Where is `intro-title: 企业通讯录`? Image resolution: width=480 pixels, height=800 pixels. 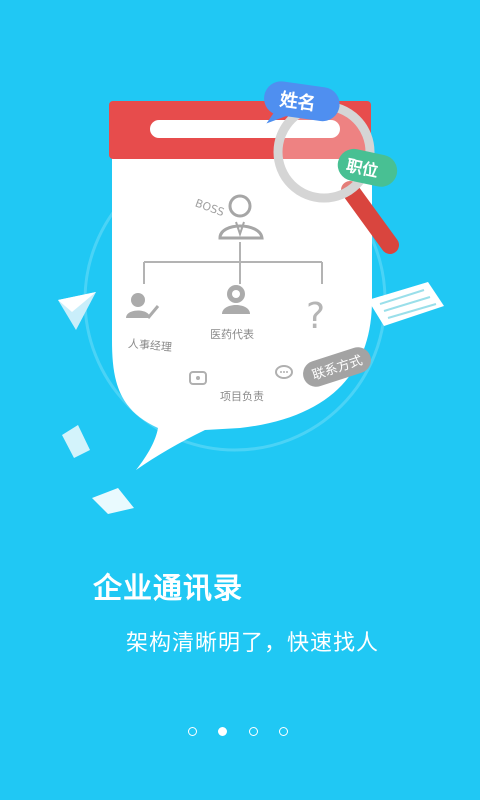
intro-title: 企业通讯录 is located at coordinates (168, 588).